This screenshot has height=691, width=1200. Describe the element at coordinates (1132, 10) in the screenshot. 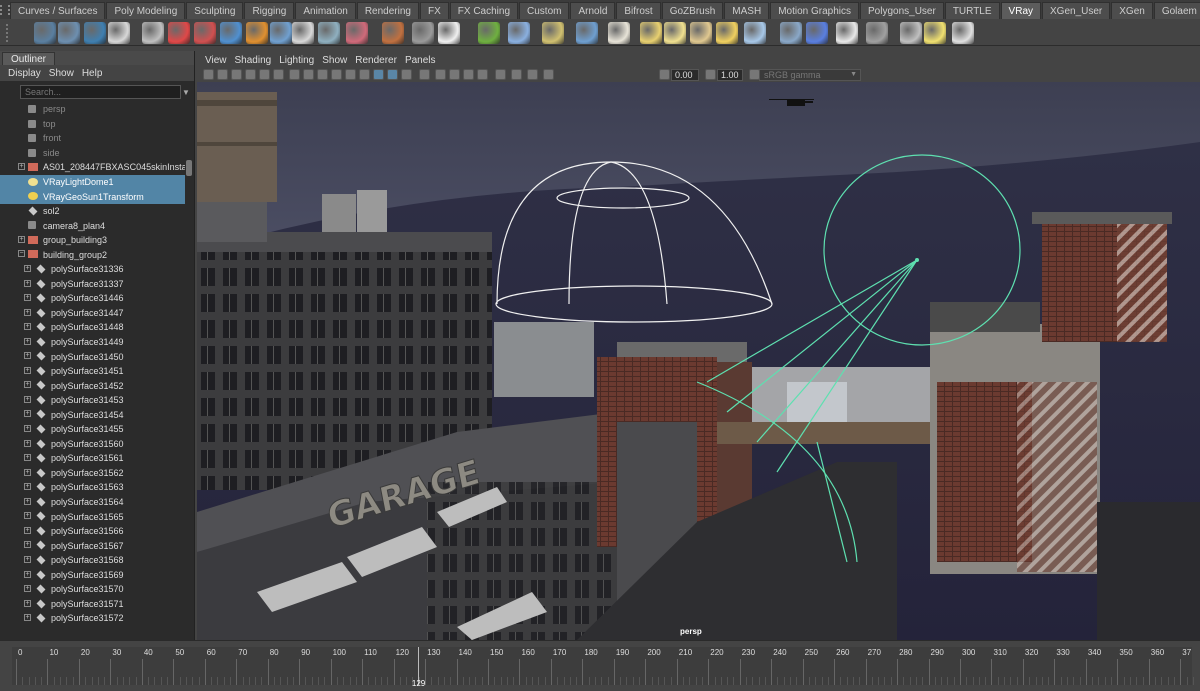

I see `shelf-tab-xgen: XGen` at that location.